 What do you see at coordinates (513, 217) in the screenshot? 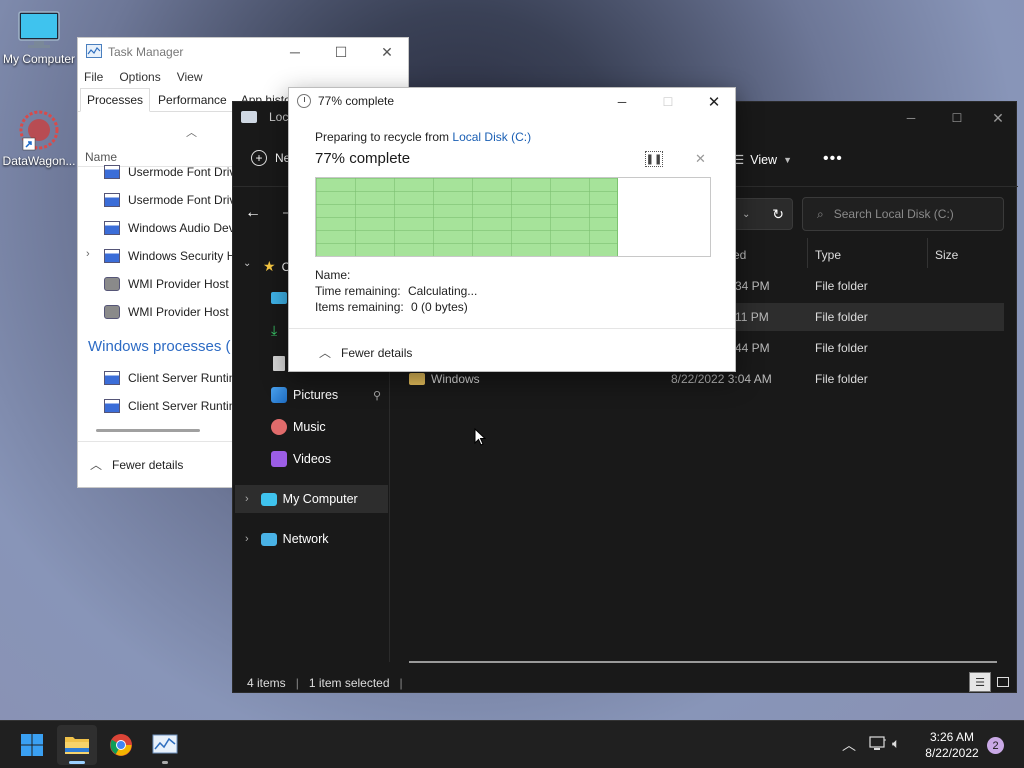
I see `progress-graph` at bounding box center [513, 217].